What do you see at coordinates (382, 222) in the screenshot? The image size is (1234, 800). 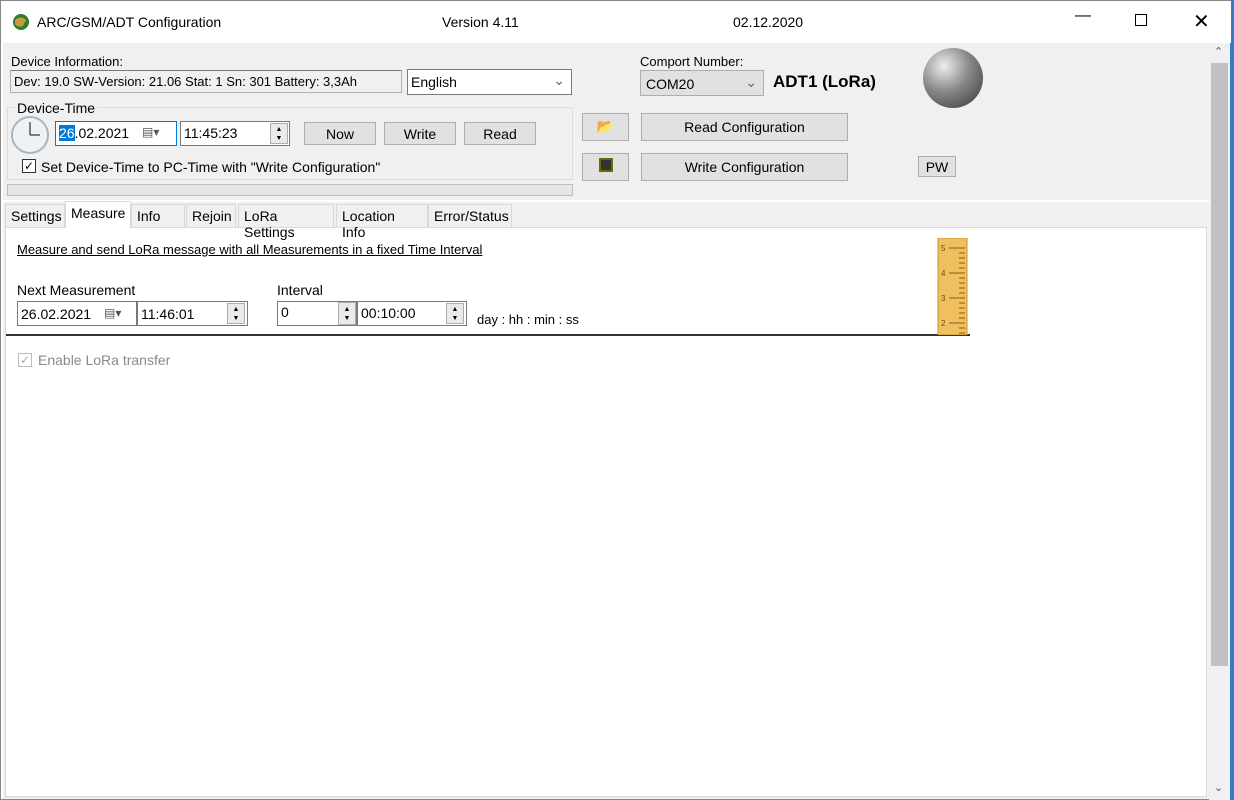 I see `tab-location-info: Location Info` at bounding box center [382, 222].